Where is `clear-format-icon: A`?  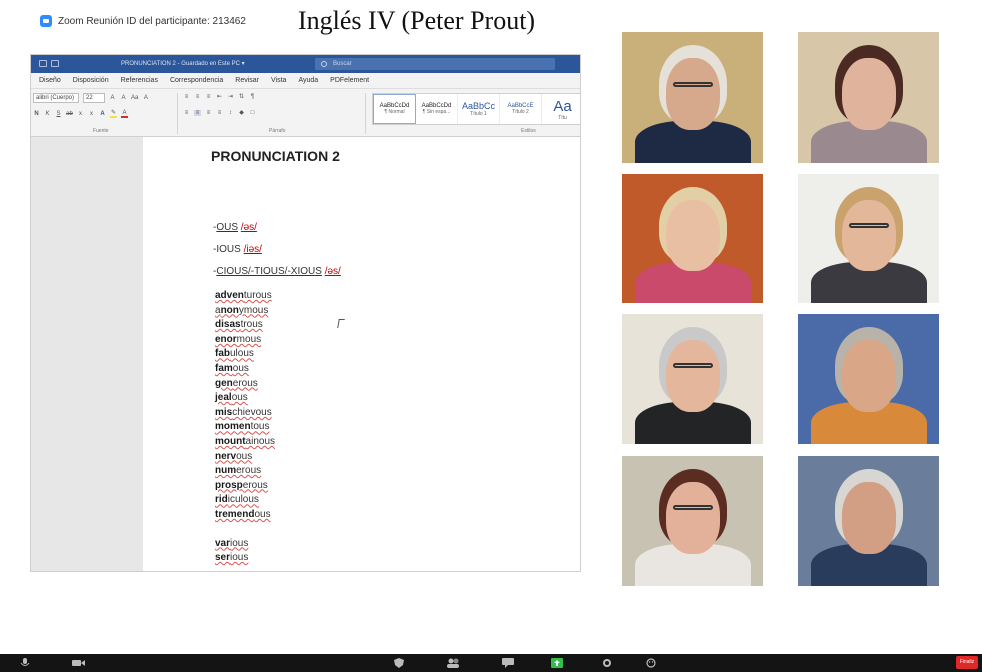 clear-format-icon: A is located at coordinates (145, 98).